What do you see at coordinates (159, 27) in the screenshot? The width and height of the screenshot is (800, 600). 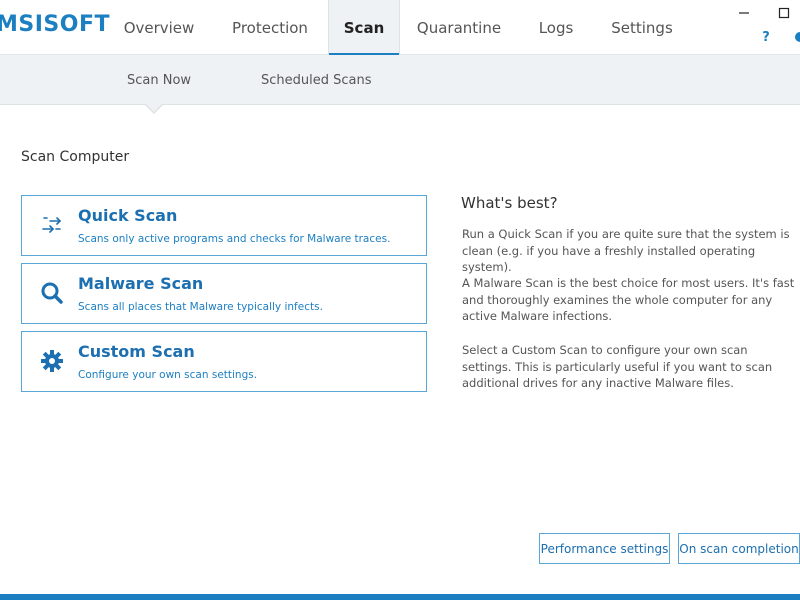 I see `tab-overview: Overview` at bounding box center [159, 27].